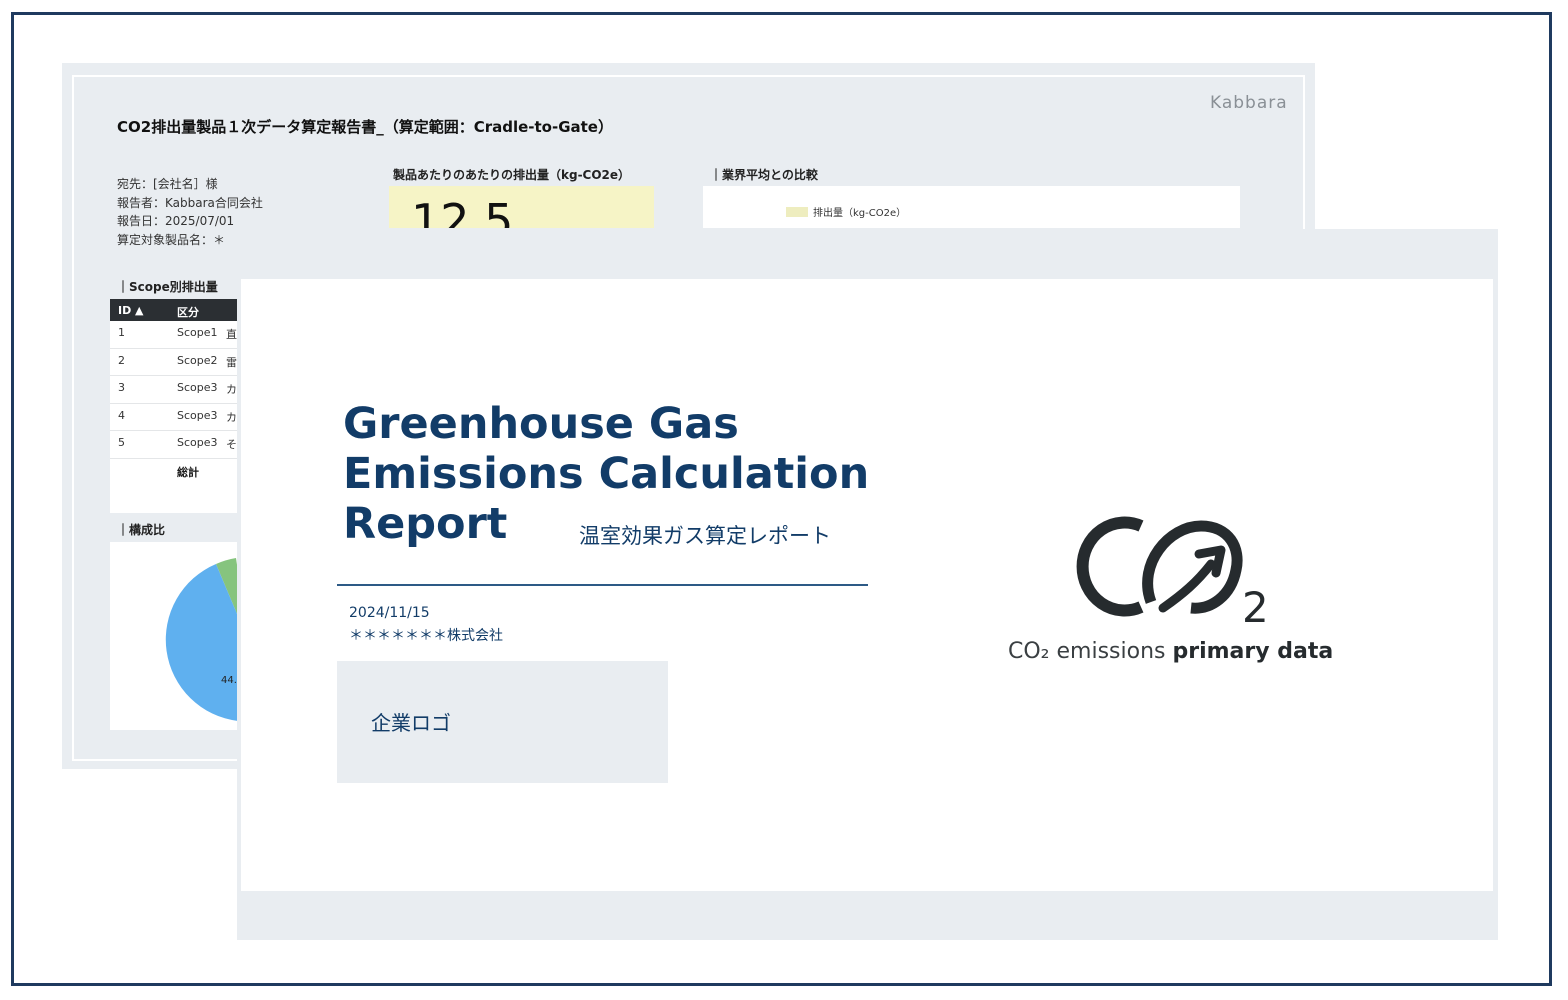 This screenshot has height=1000, width=1568. Describe the element at coordinates (411, 723) in the screenshot. I see `logo-placeholder-label: 企業ロゴ` at that location.